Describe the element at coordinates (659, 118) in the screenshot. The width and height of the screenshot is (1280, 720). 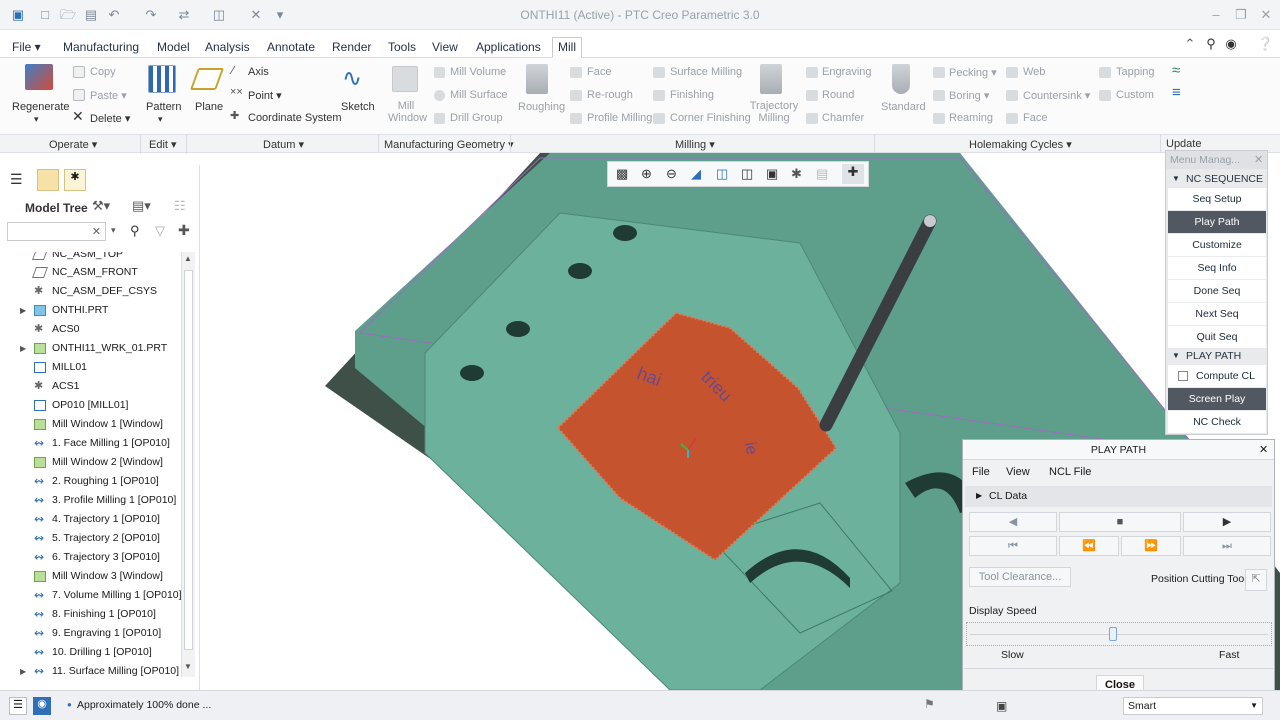
I see `corner-finishing-icon` at that location.